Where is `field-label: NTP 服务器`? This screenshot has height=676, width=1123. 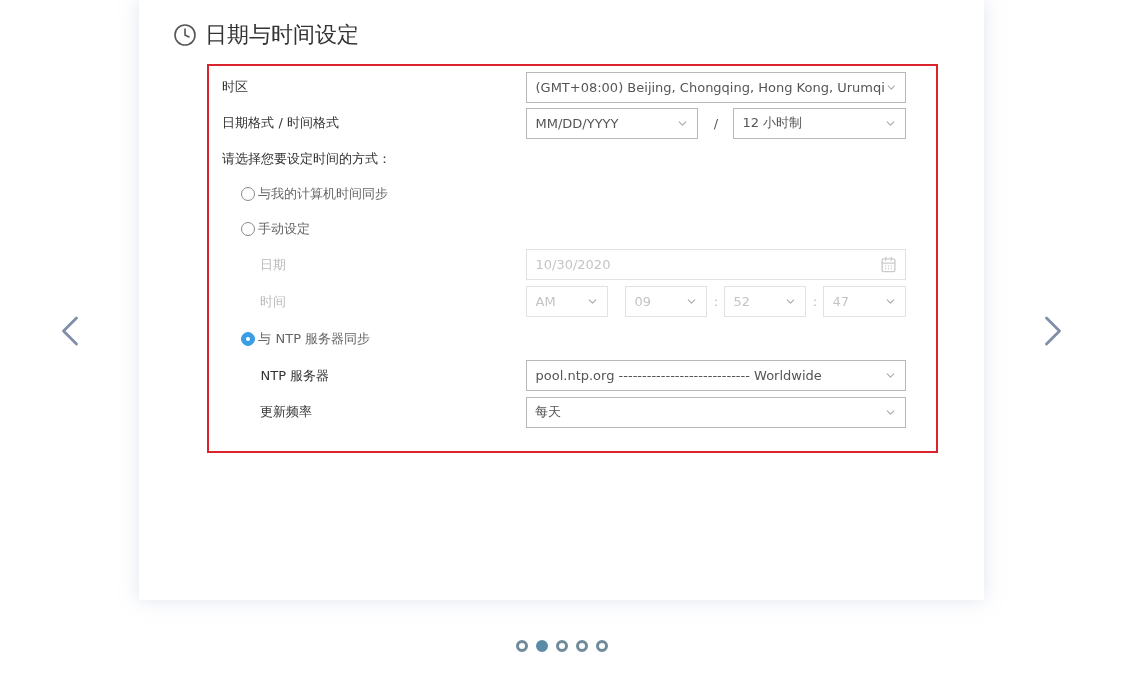
field-label: NTP 服务器 is located at coordinates (295, 375).